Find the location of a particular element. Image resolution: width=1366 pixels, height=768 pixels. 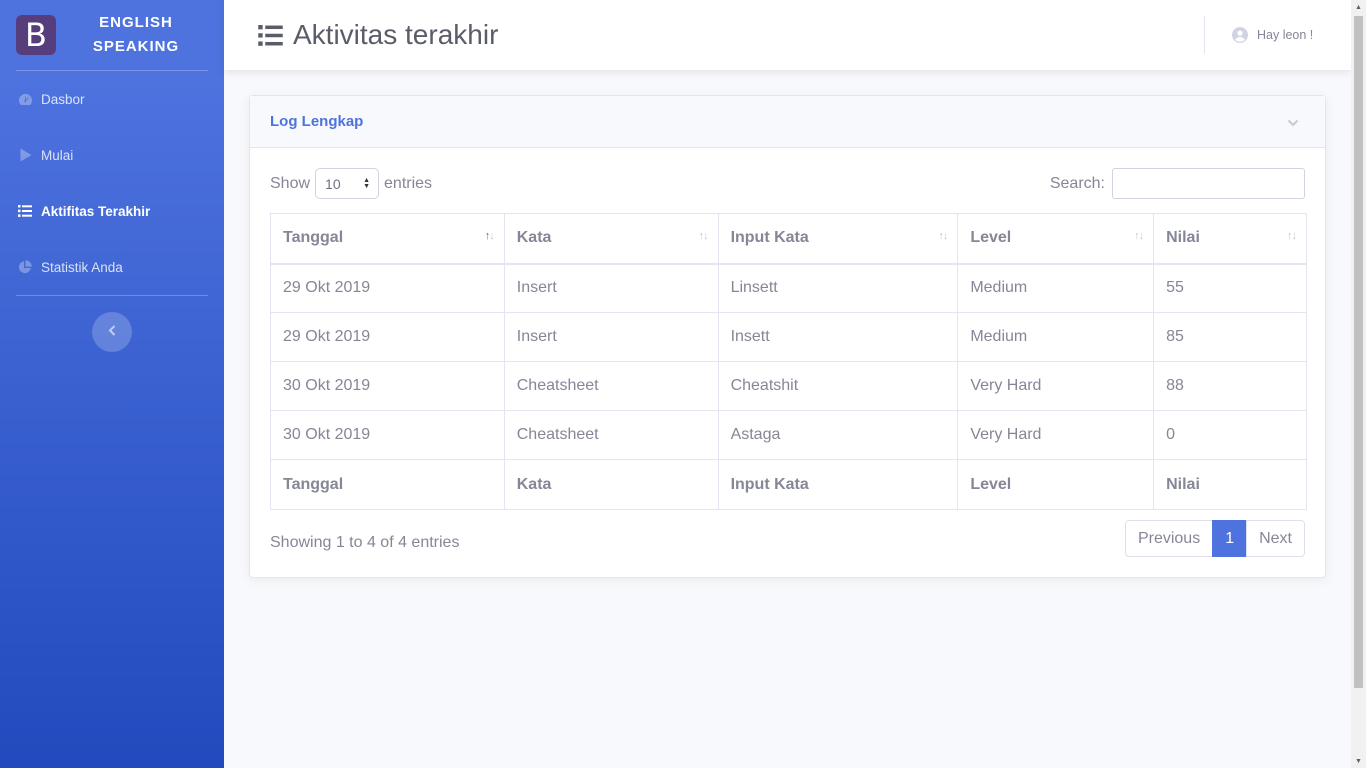

table-row: 29 Okt 2019 Insert Linsett Medium 55 is located at coordinates (788, 288).